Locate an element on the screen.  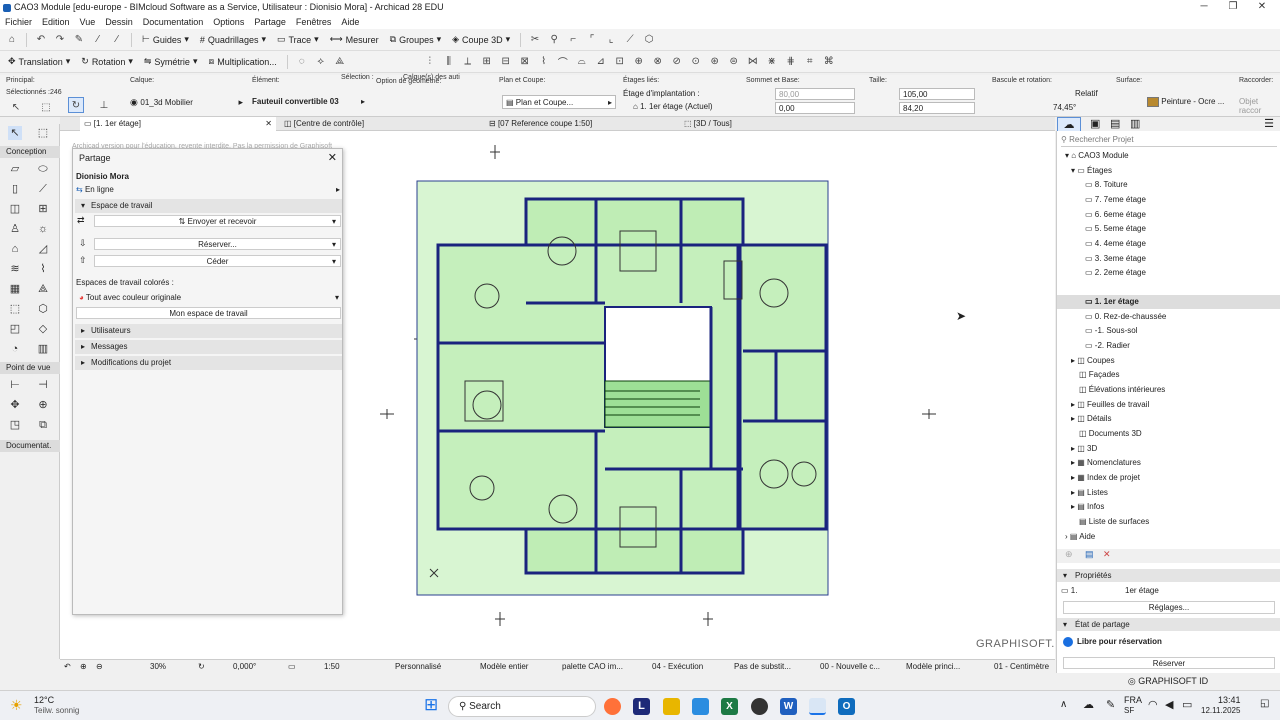
storey-selector: ⌂ 1. 1er étage (Actuel) is located at coordinates (687, 106).